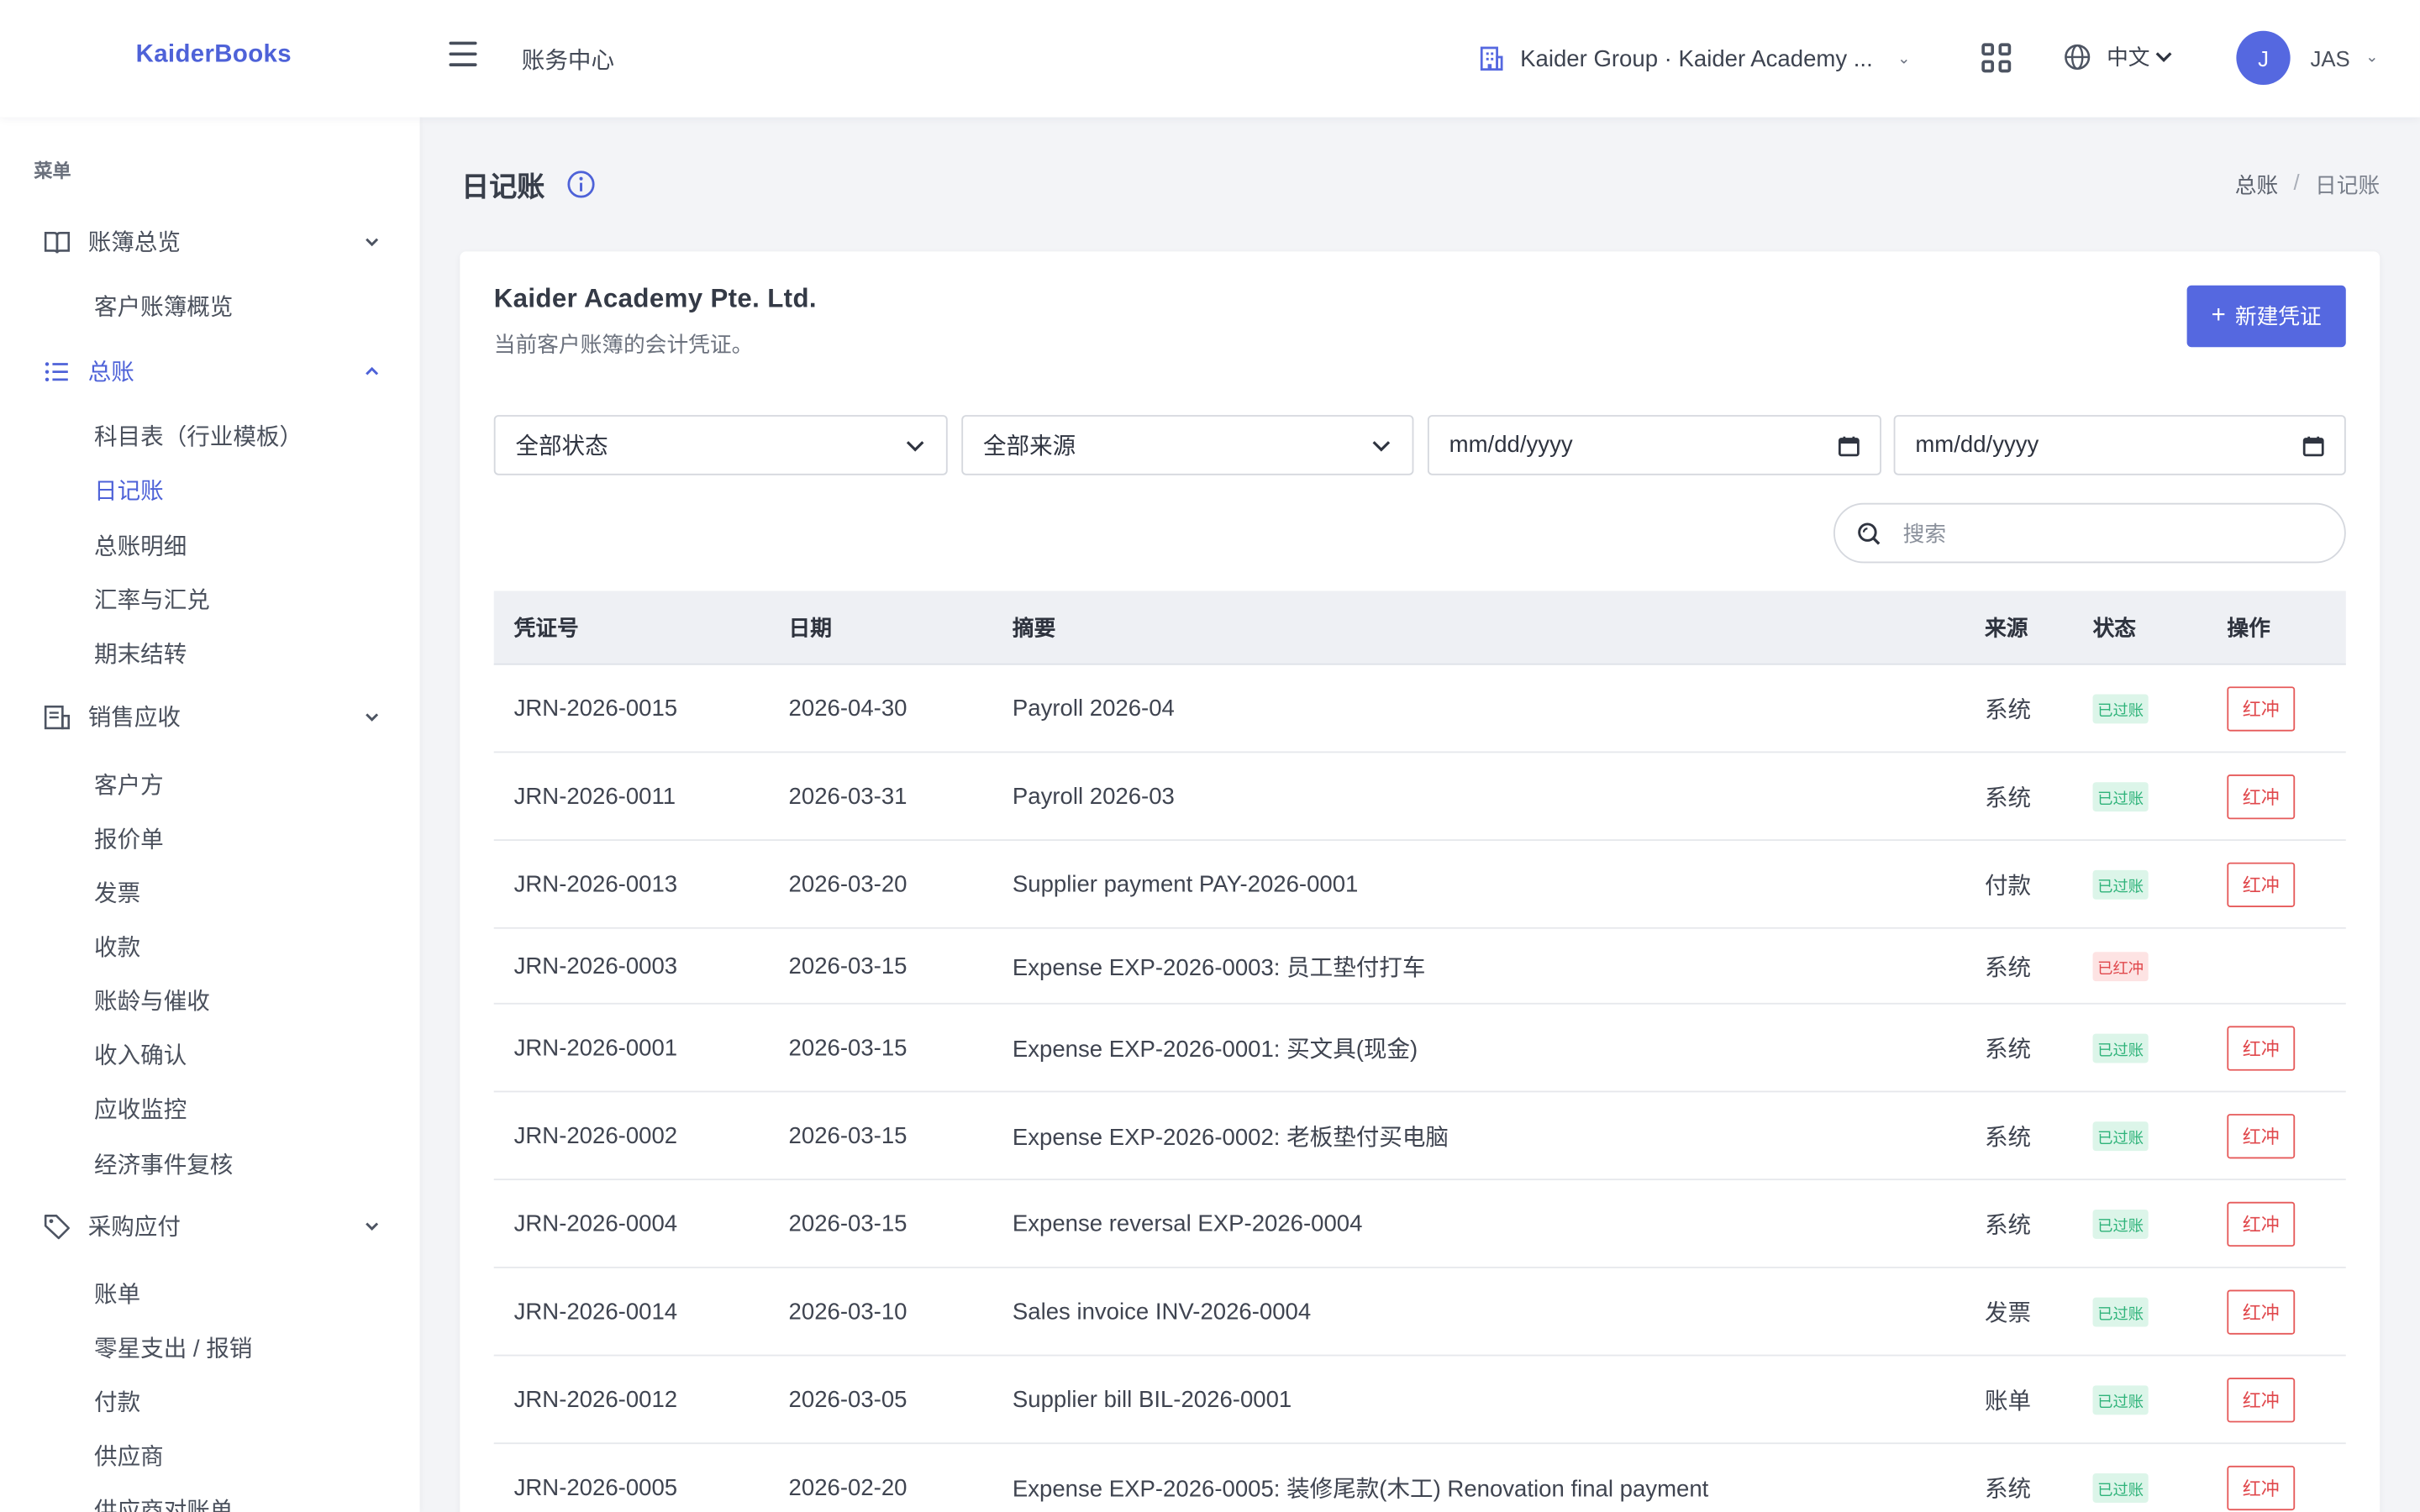 The image size is (2420, 1512). Describe the element at coordinates (214, 56) in the screenshot. I see `brand-logo: KaiderBooks` at that location.